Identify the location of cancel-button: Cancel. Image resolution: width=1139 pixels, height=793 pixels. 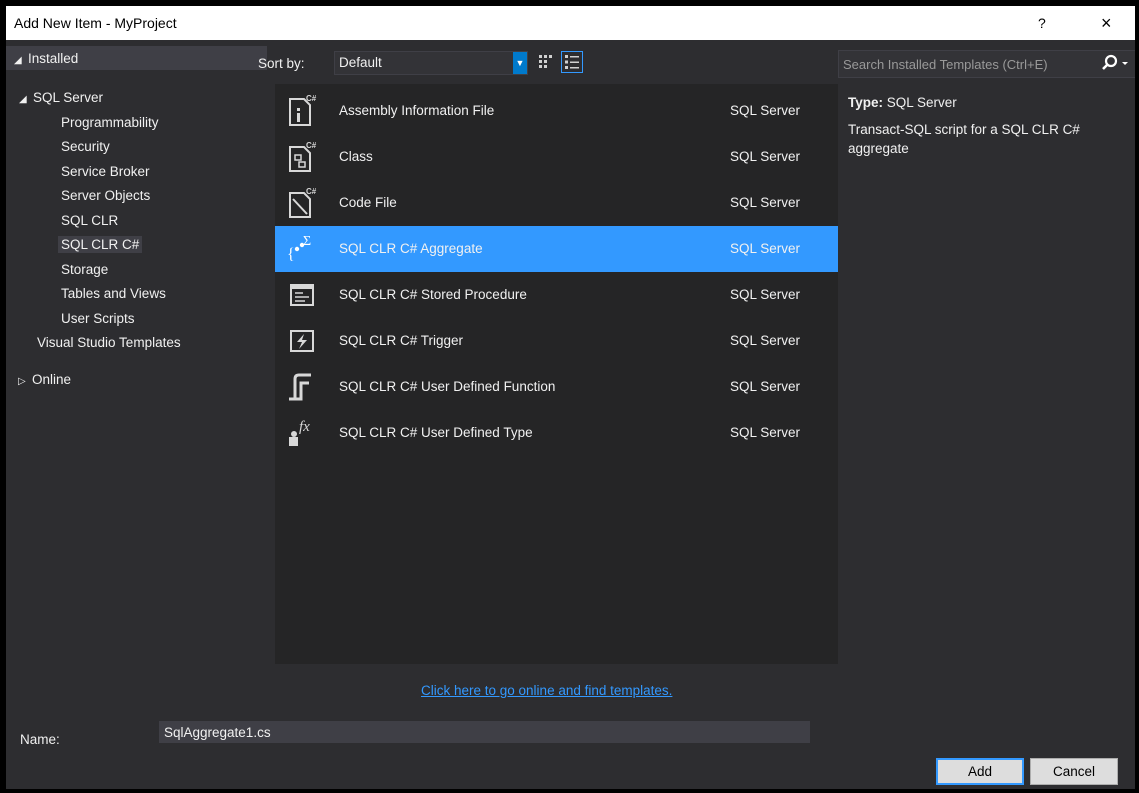
(1074, 771).